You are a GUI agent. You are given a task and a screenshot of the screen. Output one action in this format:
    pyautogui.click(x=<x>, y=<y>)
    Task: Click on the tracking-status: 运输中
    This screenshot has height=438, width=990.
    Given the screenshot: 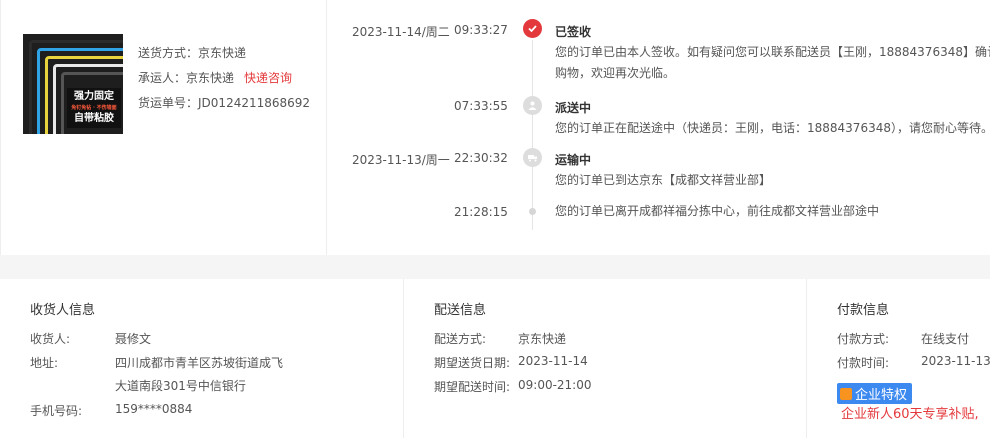 What is the action you would take?
    pyautogui.click(x=573, y=160)
    